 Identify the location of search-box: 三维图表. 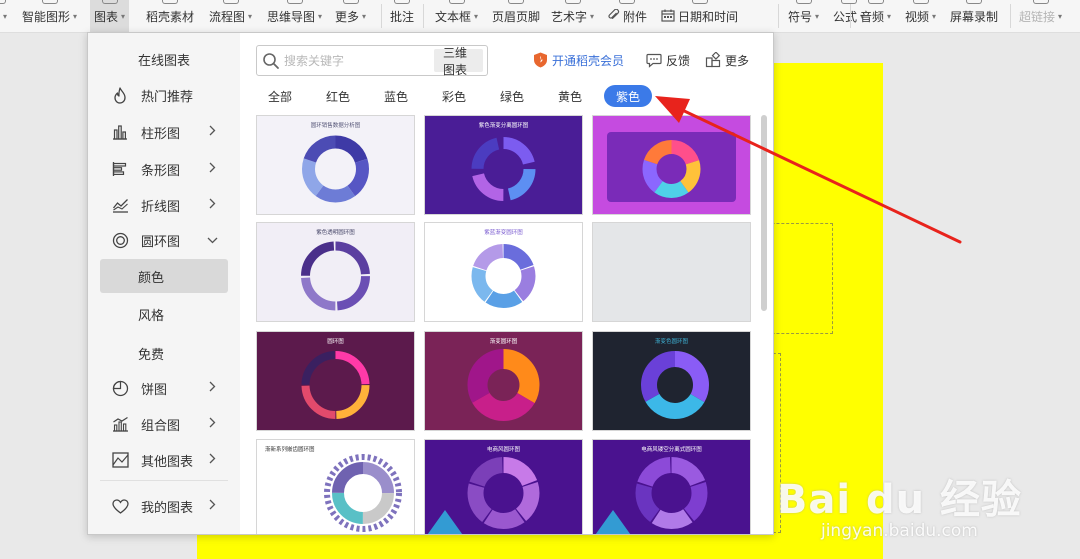
(372, 61).